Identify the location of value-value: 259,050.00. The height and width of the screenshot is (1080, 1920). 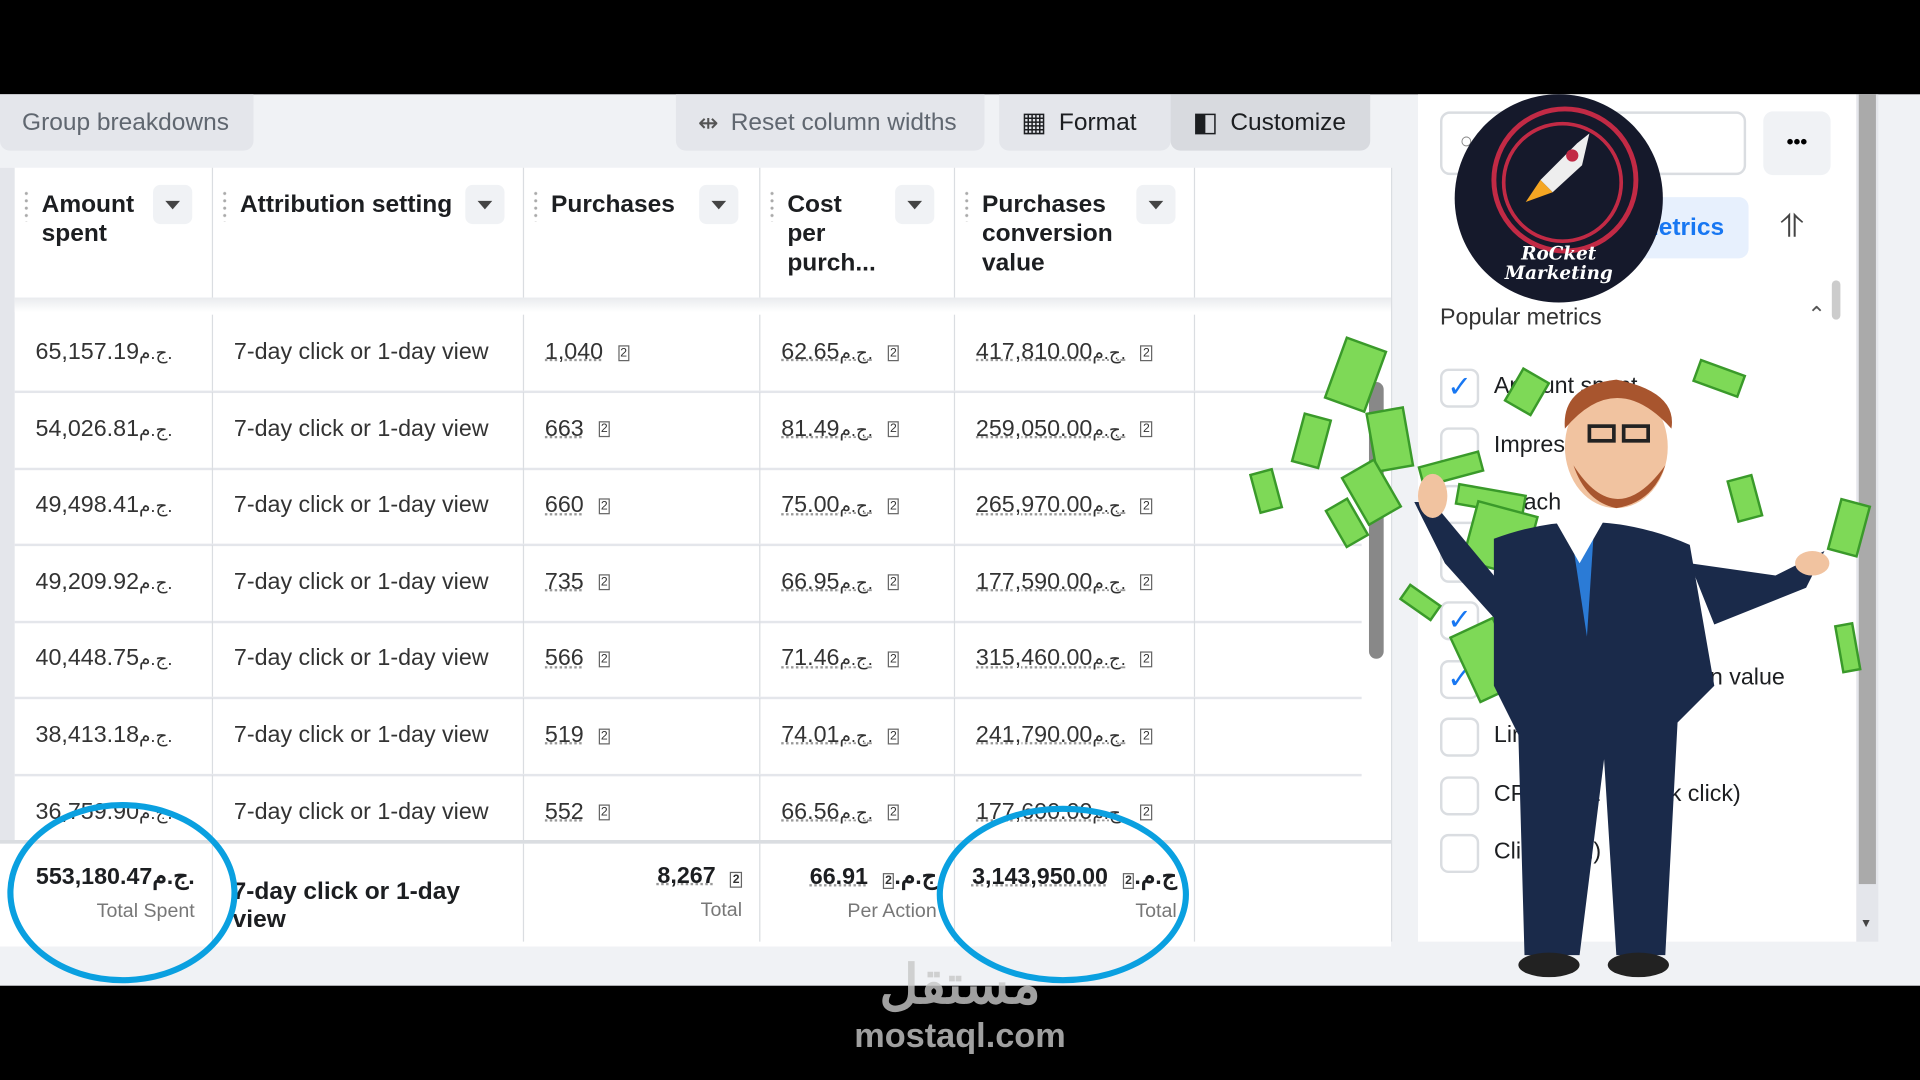
(1034, 429).